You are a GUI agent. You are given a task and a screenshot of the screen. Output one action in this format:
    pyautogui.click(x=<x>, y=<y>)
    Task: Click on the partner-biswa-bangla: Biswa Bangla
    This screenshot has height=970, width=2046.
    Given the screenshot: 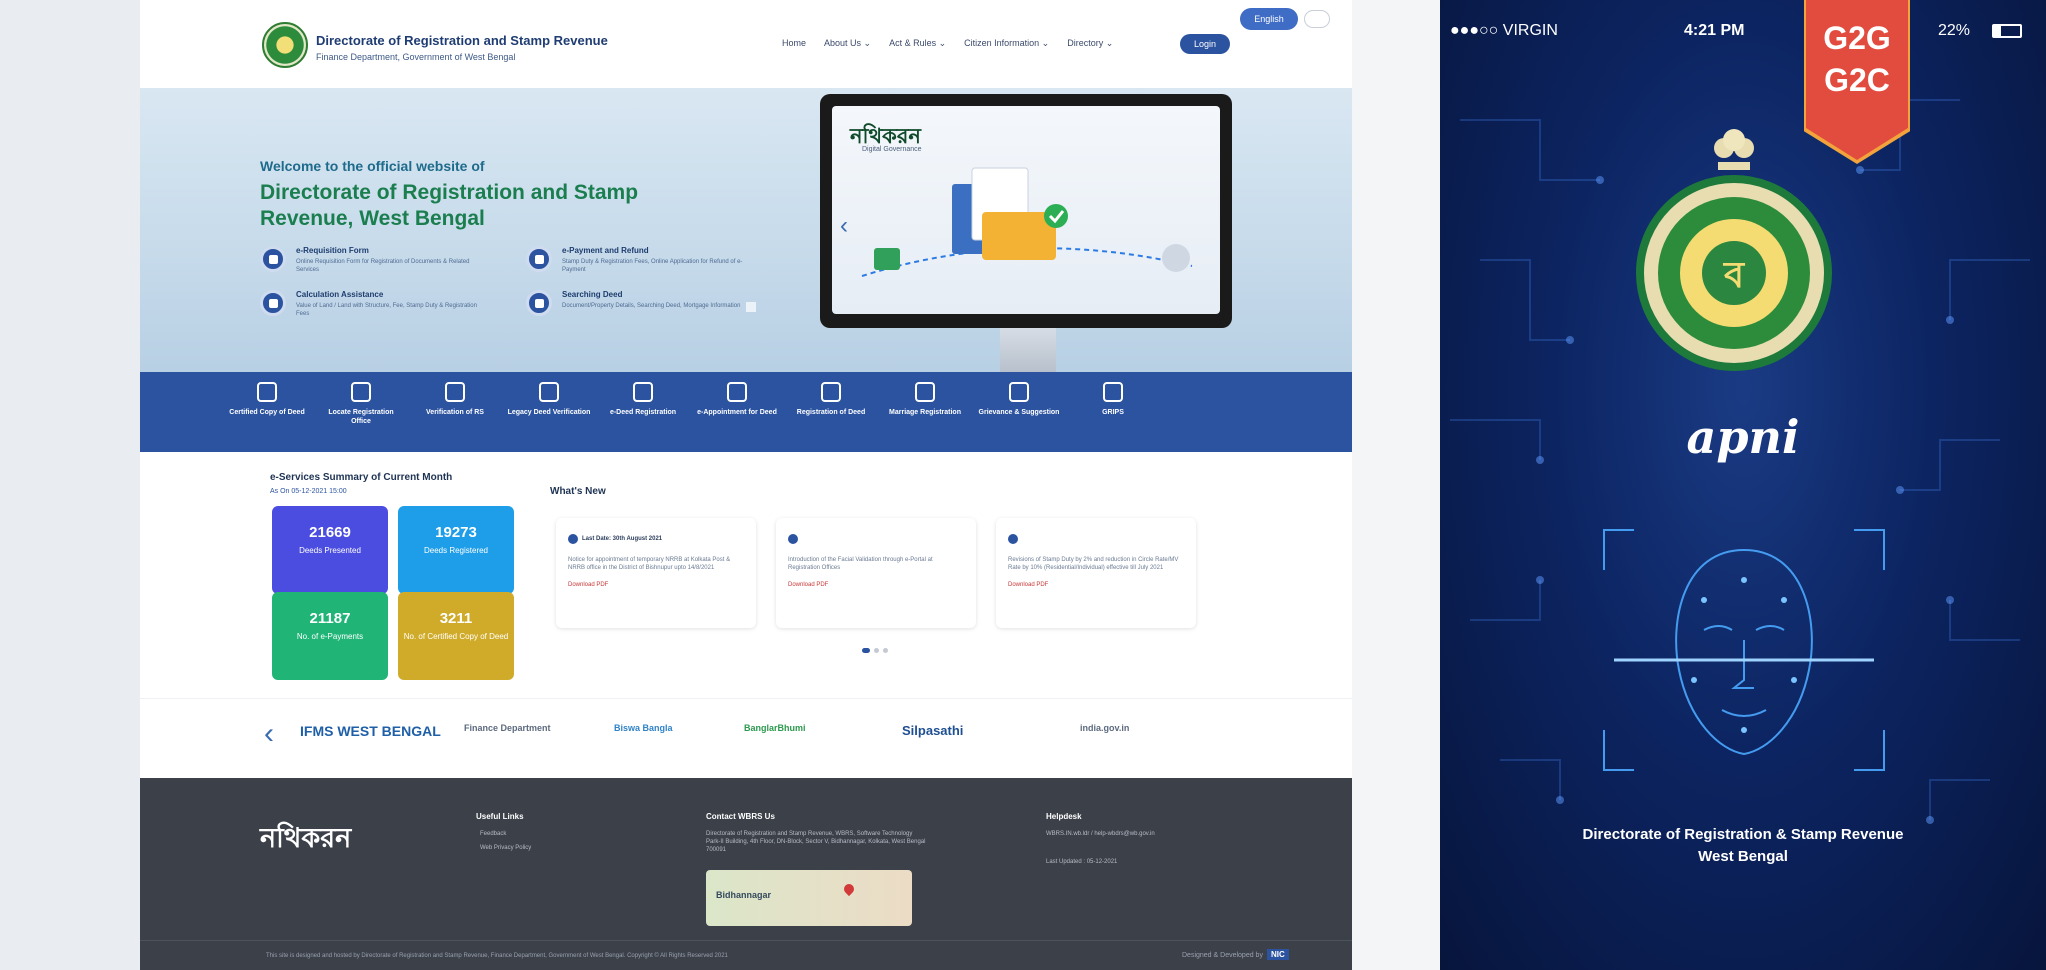 What is the action you would take?
    pyautogui.click(x=643, y=728)
    